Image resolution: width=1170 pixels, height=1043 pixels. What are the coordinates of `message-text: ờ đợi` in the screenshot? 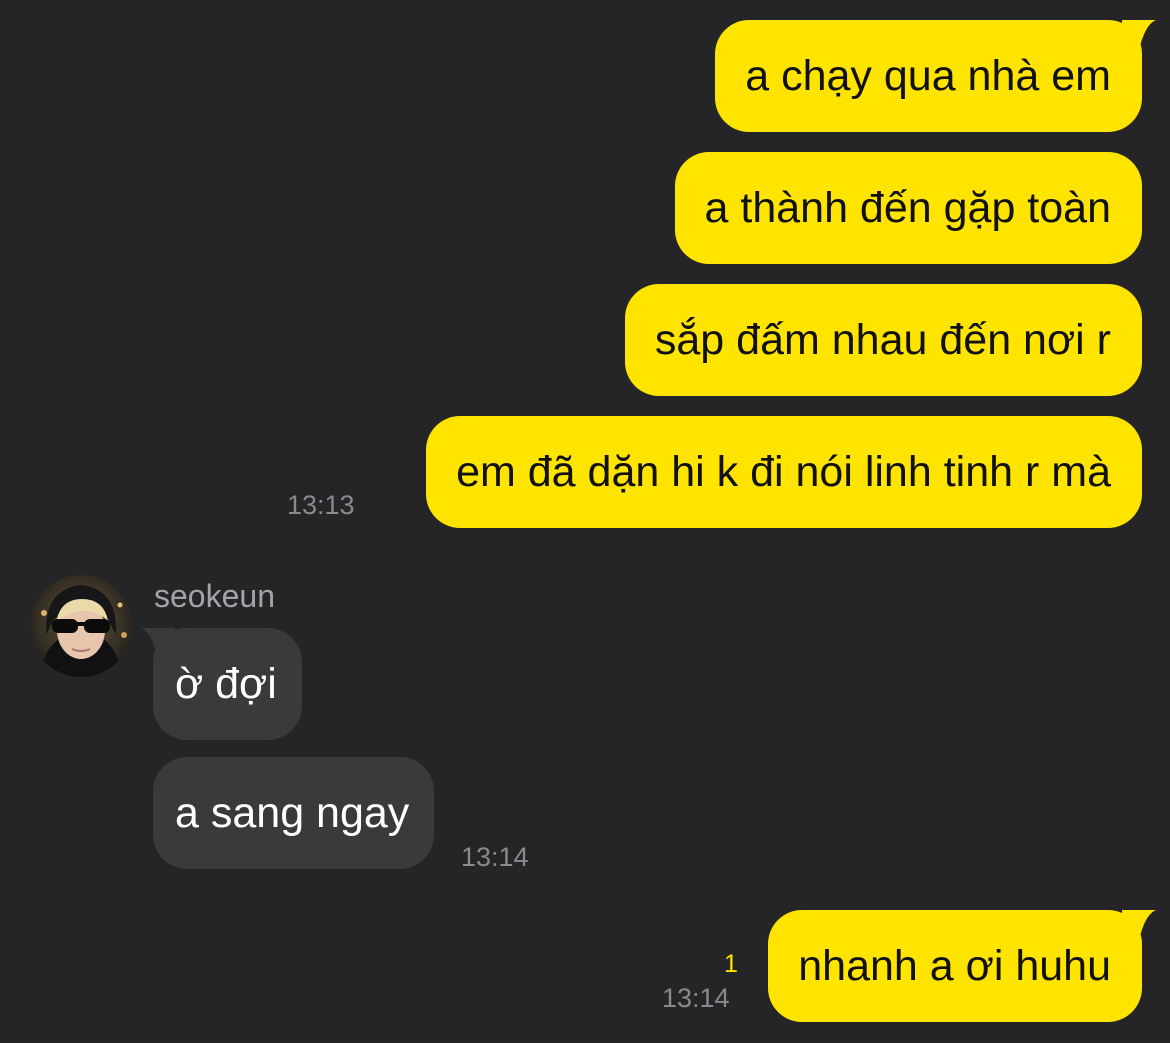 It's located at (226, 683).